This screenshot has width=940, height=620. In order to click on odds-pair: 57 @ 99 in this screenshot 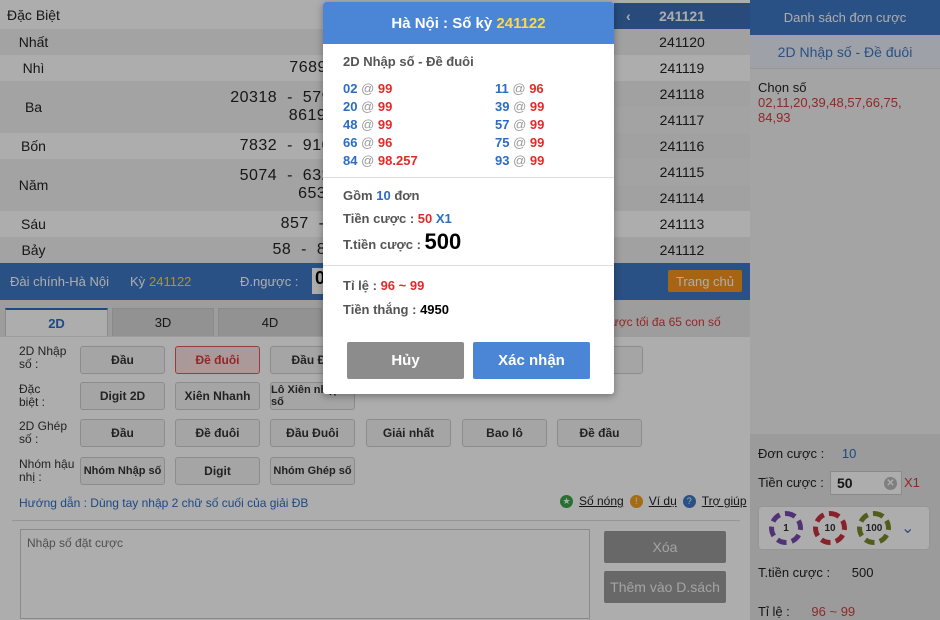, I will do `click(519, 124)`.